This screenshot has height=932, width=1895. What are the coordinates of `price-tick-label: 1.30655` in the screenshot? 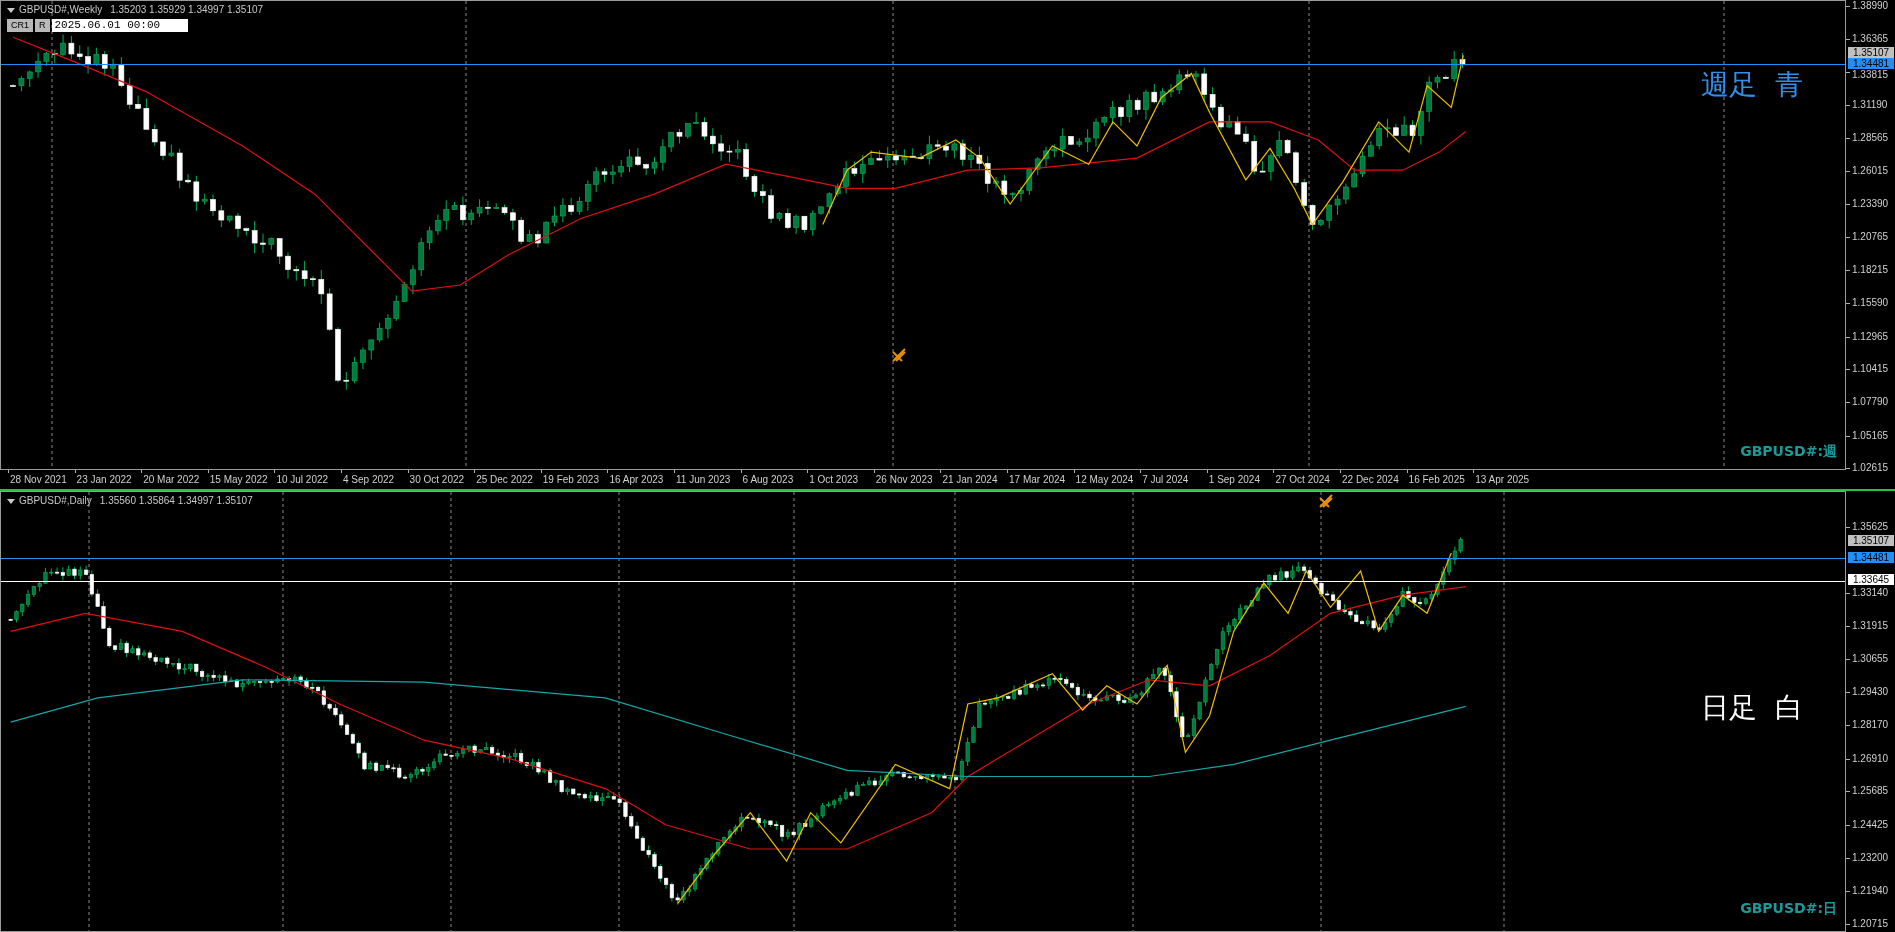 It's located at (1870, 659).